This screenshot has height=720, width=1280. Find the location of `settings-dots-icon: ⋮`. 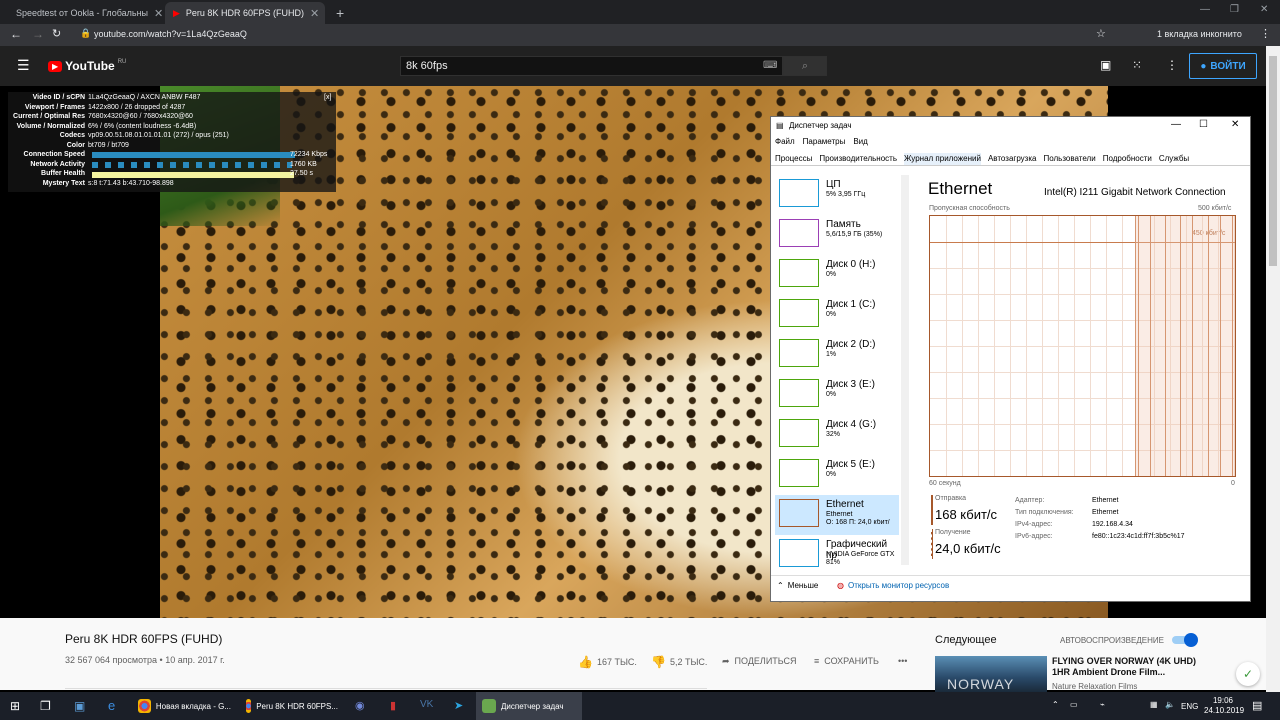

settings-dots-icon: ⋮ is located at coordinates (1172, 65).